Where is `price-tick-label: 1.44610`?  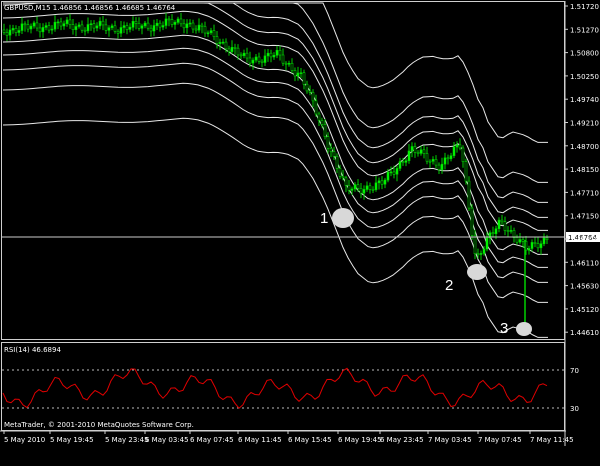 price-tick-label: 1.44610 is located at coordinates (584, 333).